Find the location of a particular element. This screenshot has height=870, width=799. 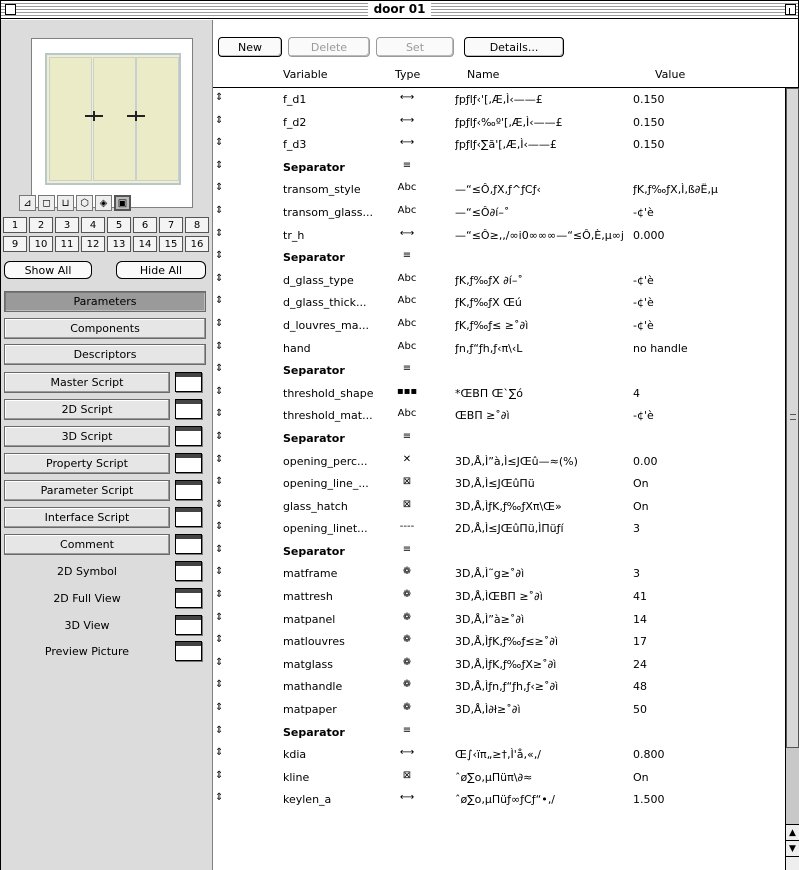

nav-property-script: Property Script is located at coordinates (87, 463).